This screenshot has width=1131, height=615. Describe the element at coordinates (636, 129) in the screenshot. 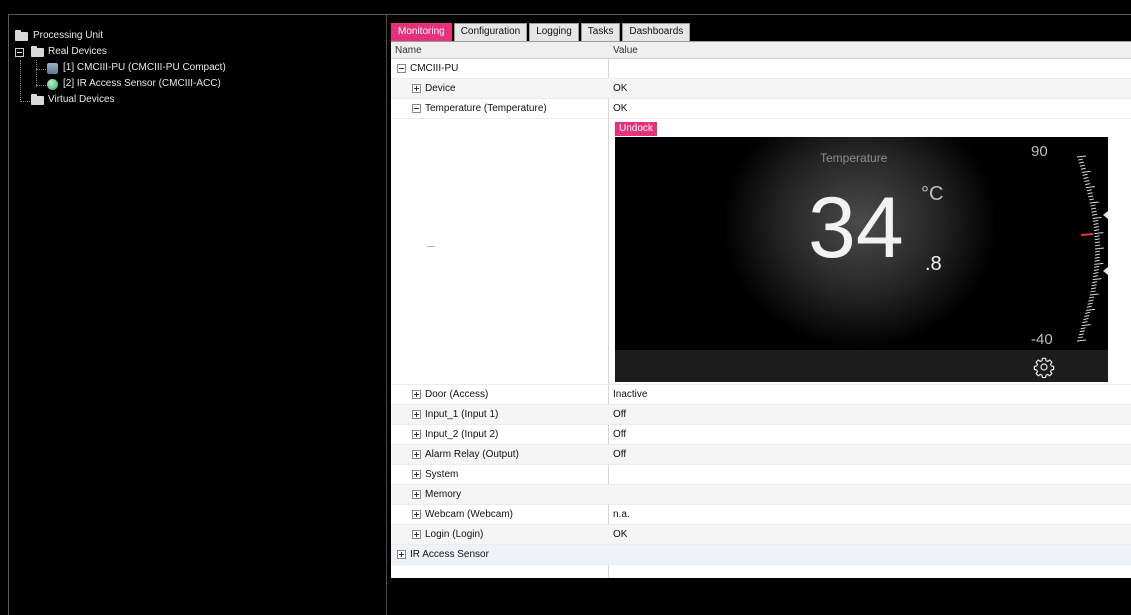

I see `undock-button: Undock` at that location.